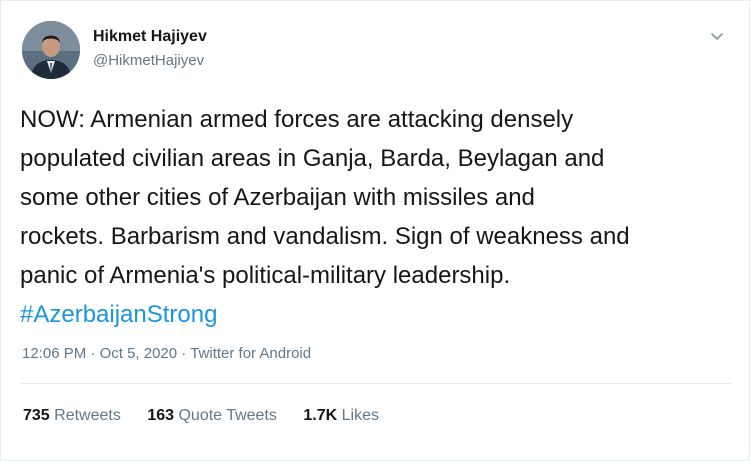 The image size is (750, 461). What do you see at coordinates (376, 383) in the screenshot?
I see `divider` at bounding box center [376, 383].